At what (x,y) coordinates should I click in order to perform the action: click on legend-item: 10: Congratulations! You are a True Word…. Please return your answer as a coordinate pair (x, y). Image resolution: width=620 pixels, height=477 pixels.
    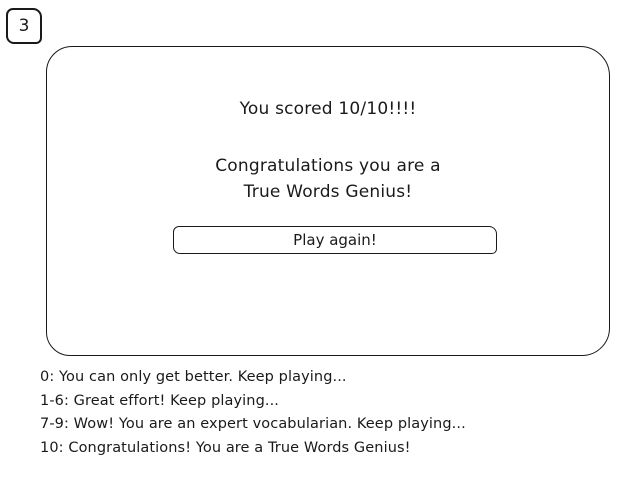
    Looking at the image, I should click on (225, 447).